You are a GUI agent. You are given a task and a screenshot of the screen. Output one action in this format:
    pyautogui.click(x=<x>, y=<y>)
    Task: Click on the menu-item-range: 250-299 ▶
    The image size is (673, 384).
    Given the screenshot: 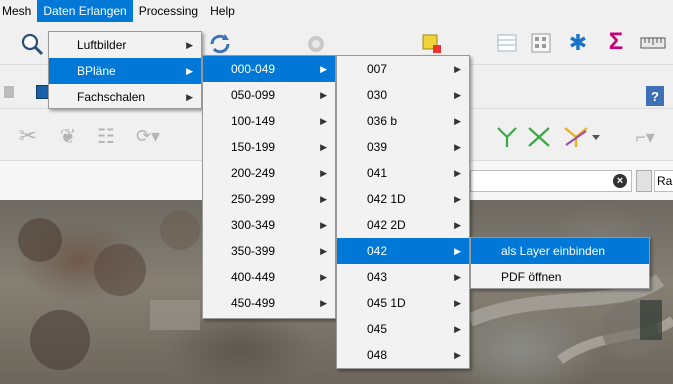 What is the action you would take?
    pyautogui.click(x=269, y=199)
    